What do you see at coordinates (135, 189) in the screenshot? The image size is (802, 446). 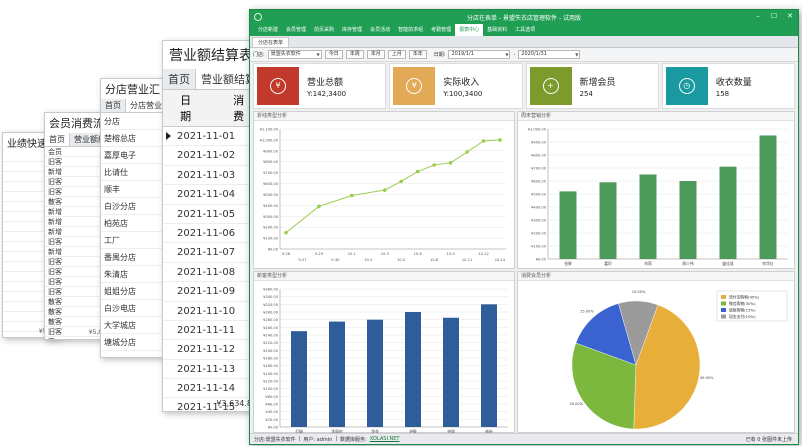 I see `list-item: 顺丰` at bounding box center [135, 189].